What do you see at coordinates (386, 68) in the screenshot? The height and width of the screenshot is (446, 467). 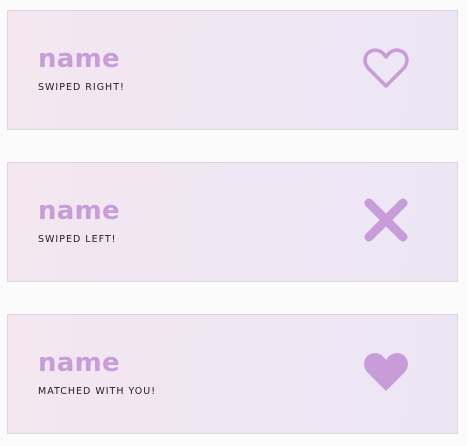 I see `heart-outline-icon` at bounding box center [386, 68].